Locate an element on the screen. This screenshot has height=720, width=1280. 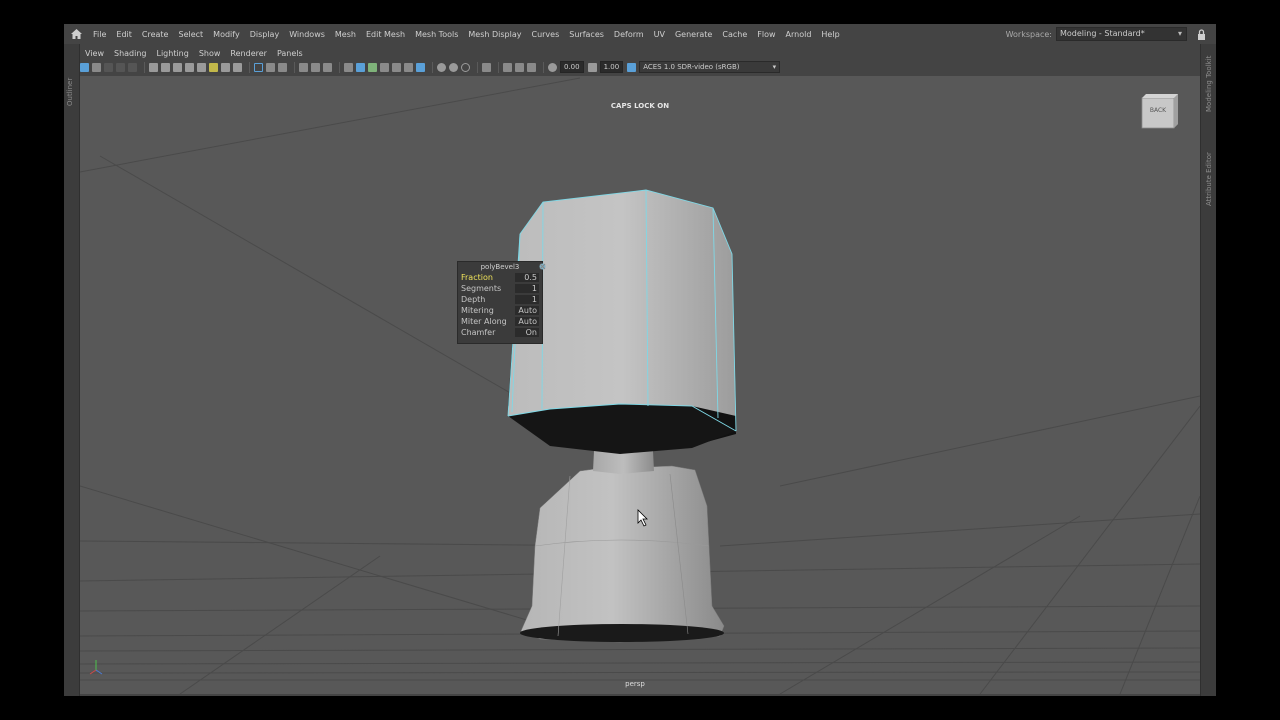
pan-zoom-icon is located at coordinates (225, 67).